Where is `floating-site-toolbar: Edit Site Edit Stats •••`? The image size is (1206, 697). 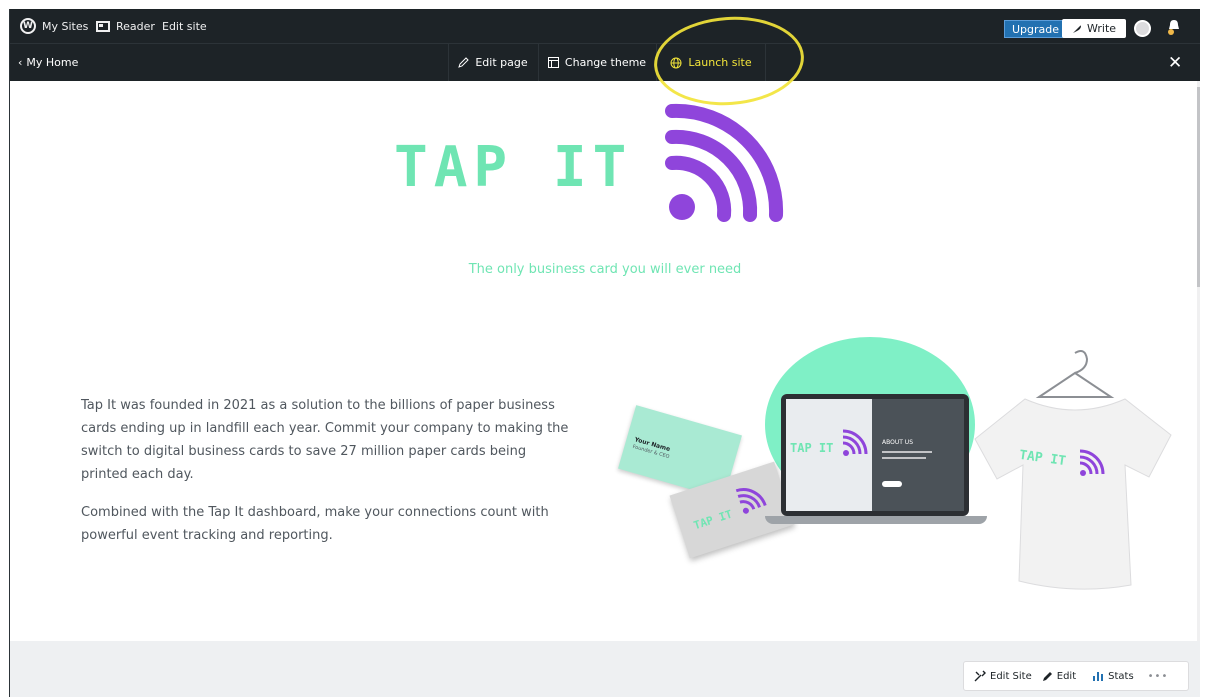
floating-site-toolbar: Edit Site Edit Stats ••• is located at coordinates (1076, 676).